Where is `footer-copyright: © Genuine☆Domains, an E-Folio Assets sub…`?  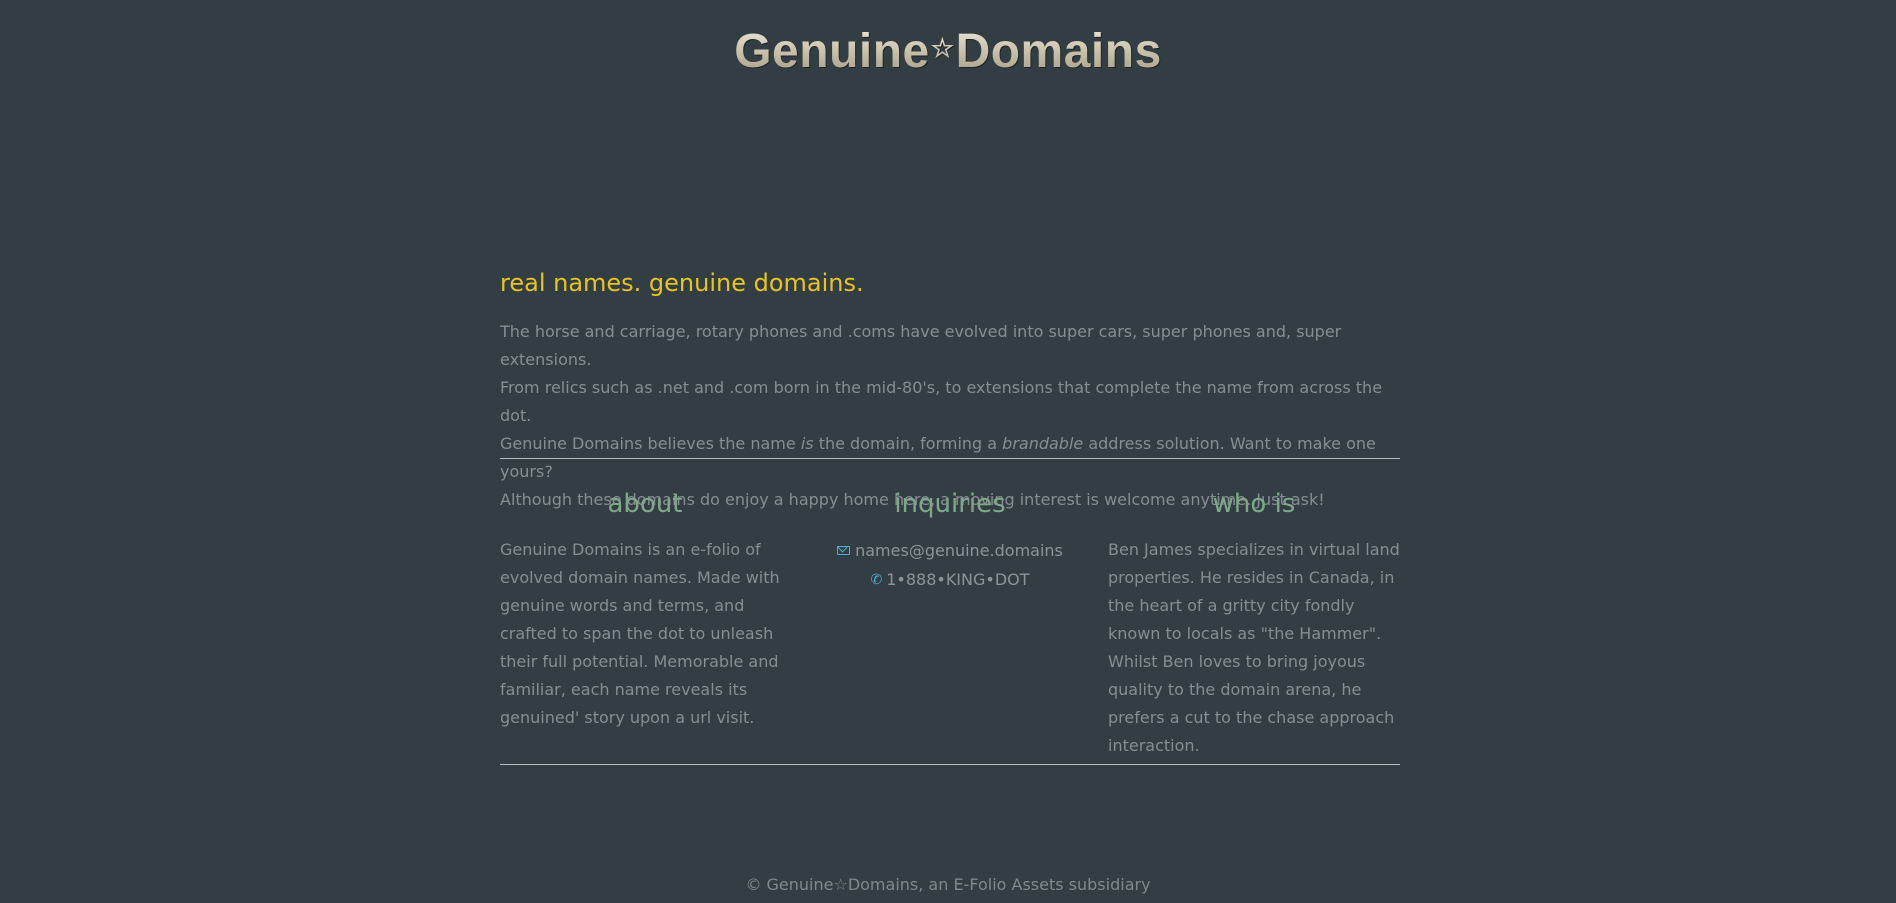 footer-copyright: © Genuine☆Domains, an E-Folio Assets sub… is located at coordinates (948, 884).